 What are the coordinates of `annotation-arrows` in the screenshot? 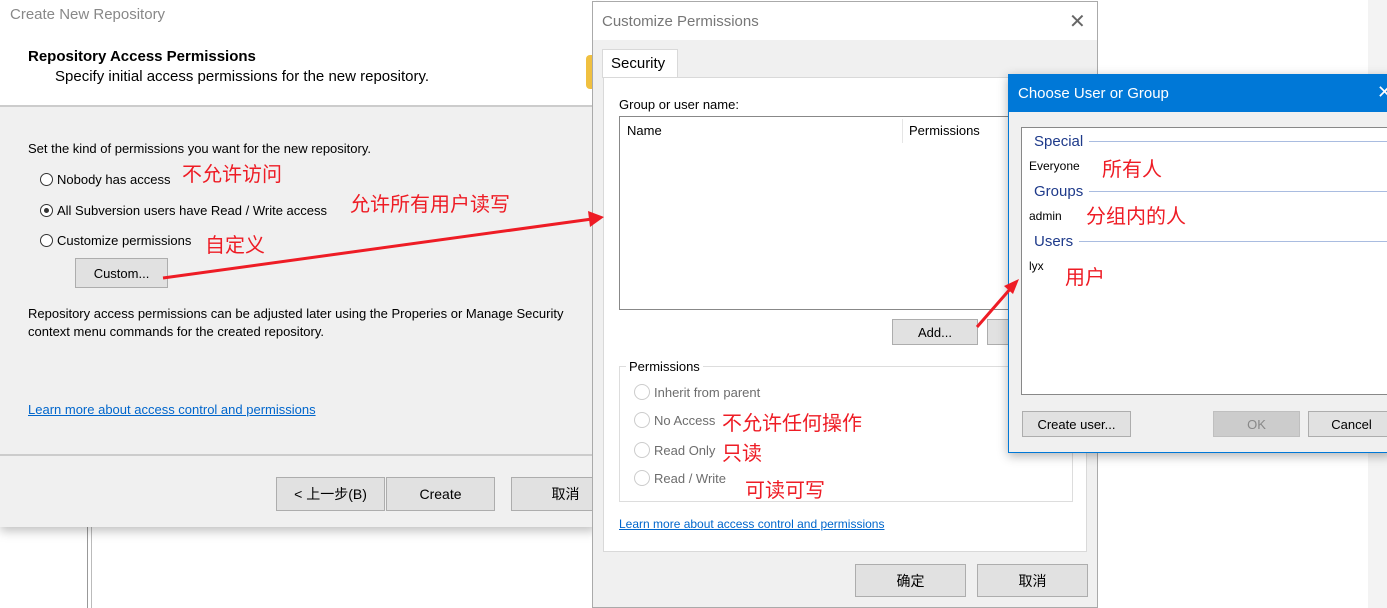 It's located at (590, 269).